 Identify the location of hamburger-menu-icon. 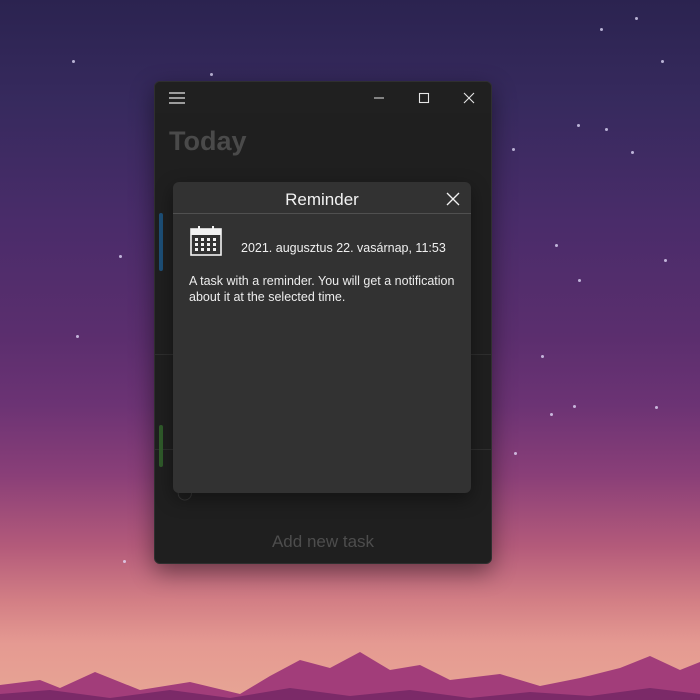
(177, 97).